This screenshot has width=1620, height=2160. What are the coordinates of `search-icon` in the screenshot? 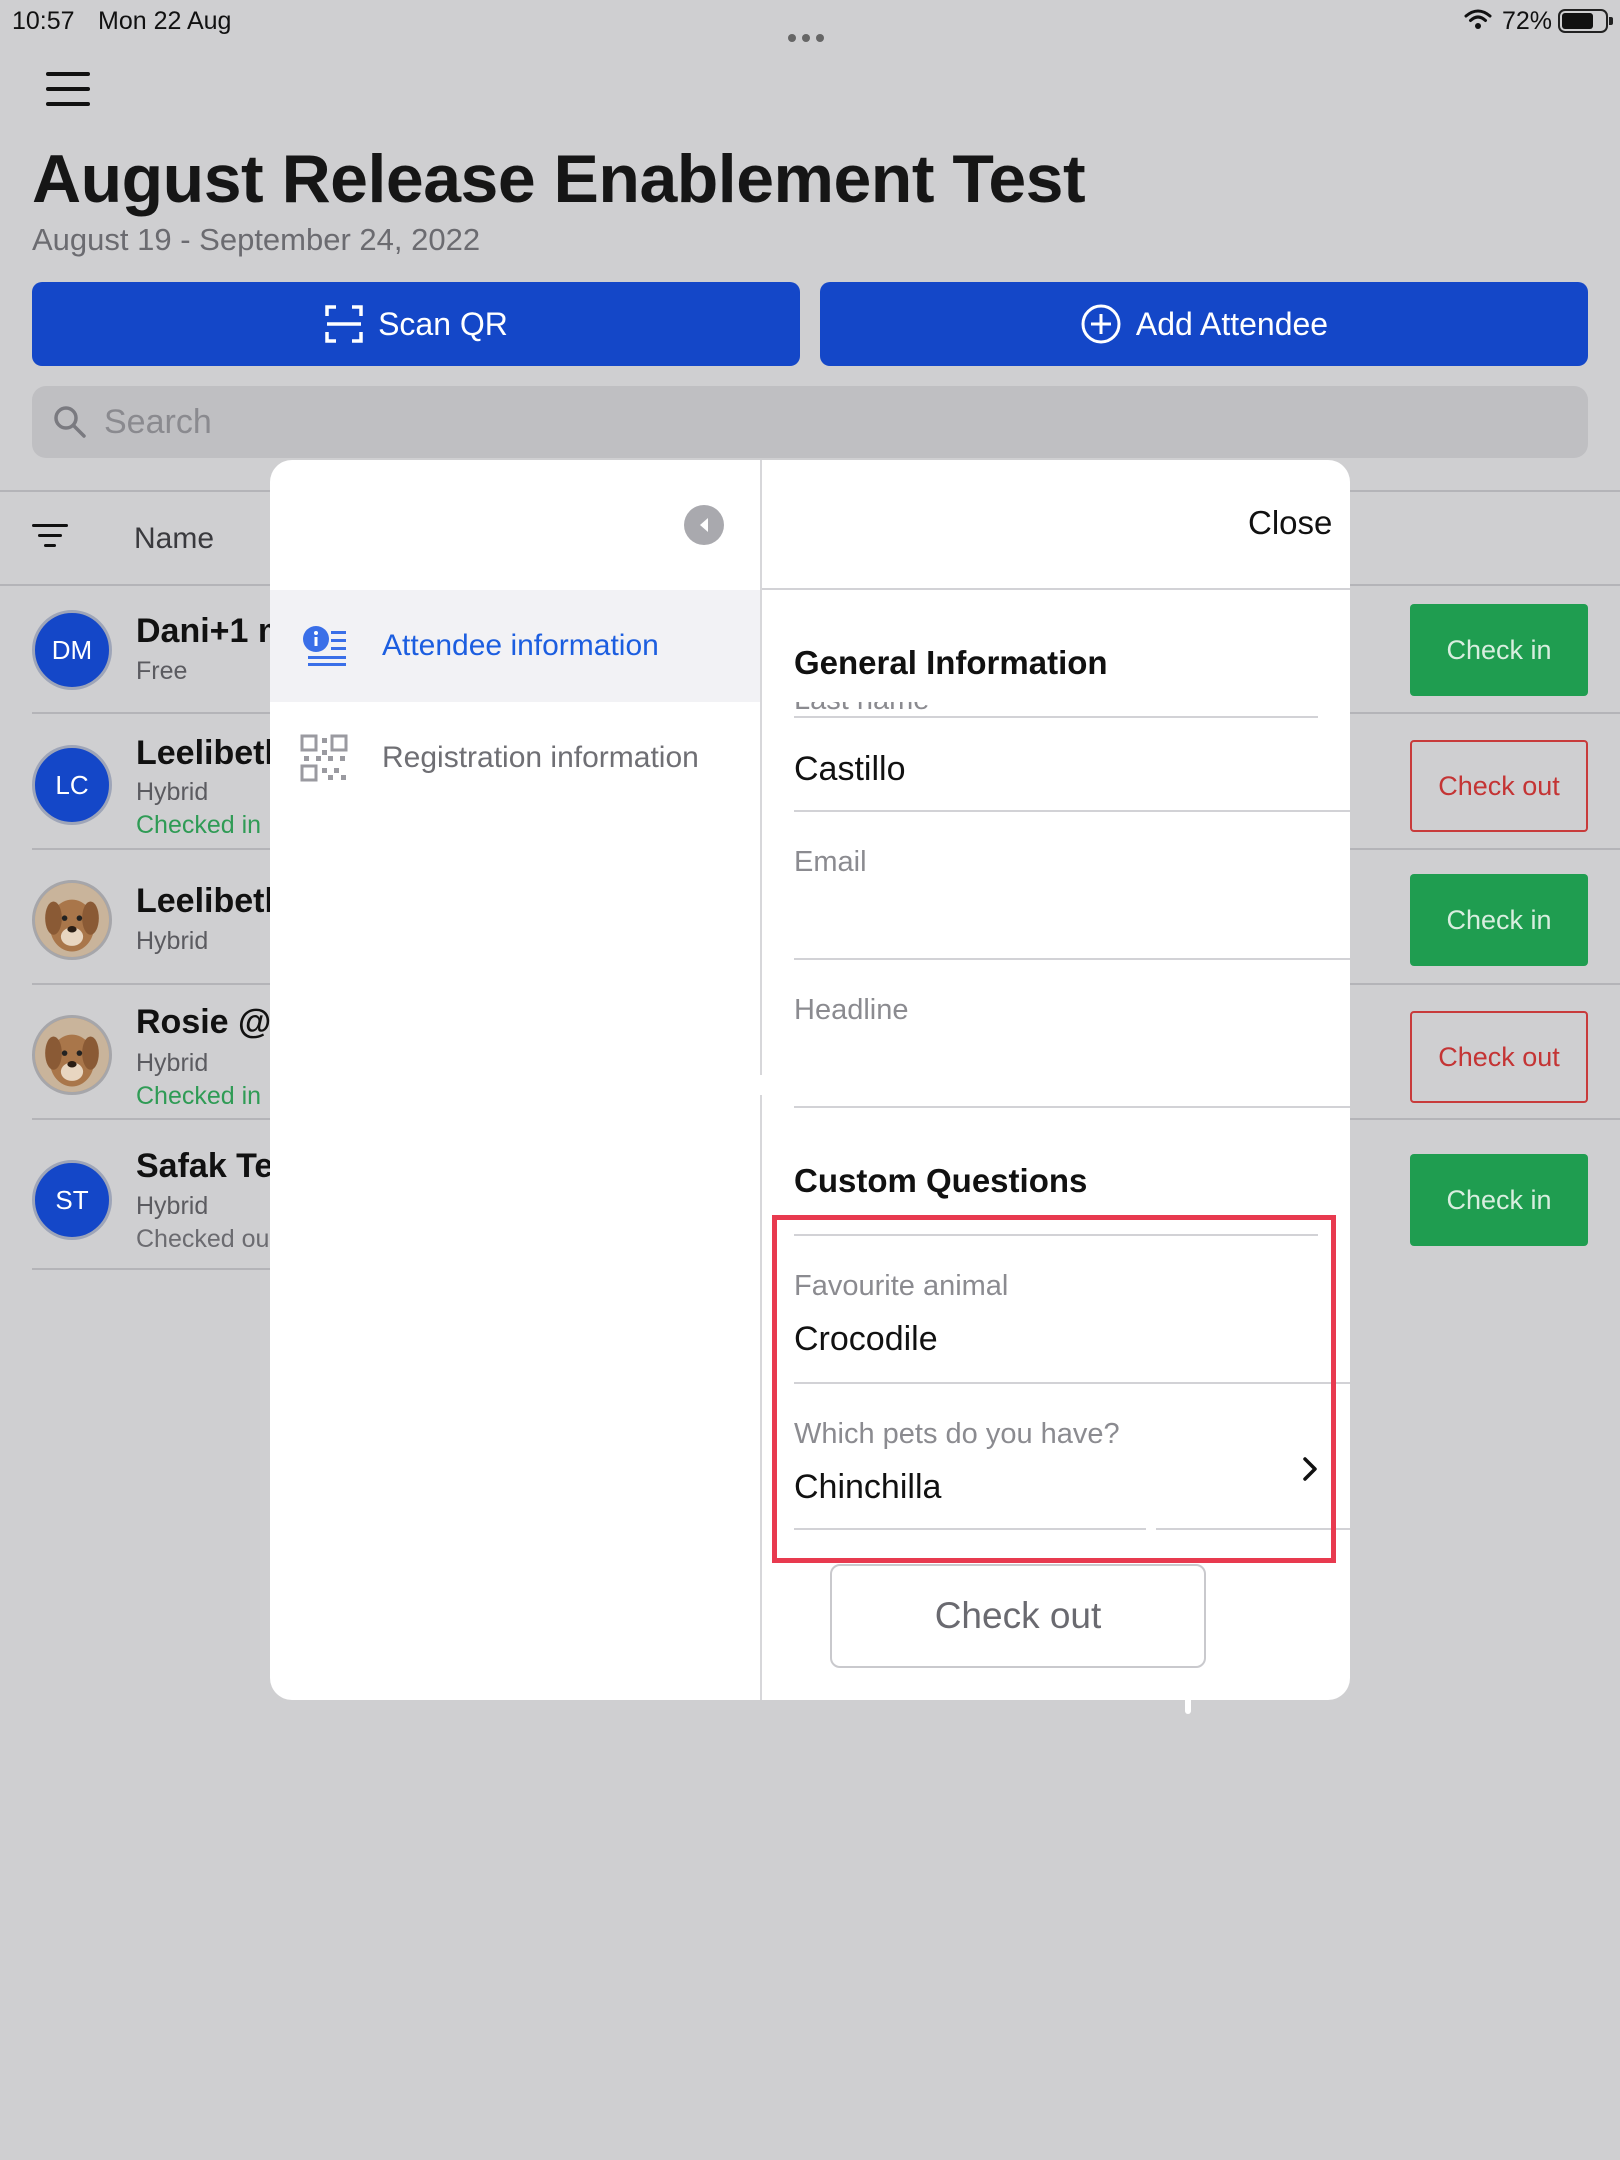 It's located at (70, 422).